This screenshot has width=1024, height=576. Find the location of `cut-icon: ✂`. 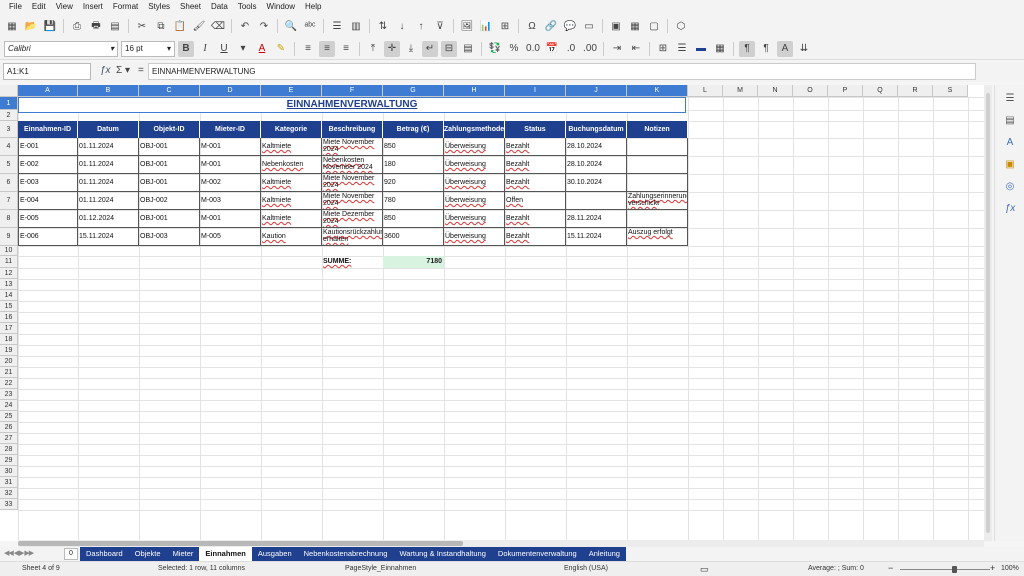

cut-icon: ✂ is located at coordinates (142, 26).